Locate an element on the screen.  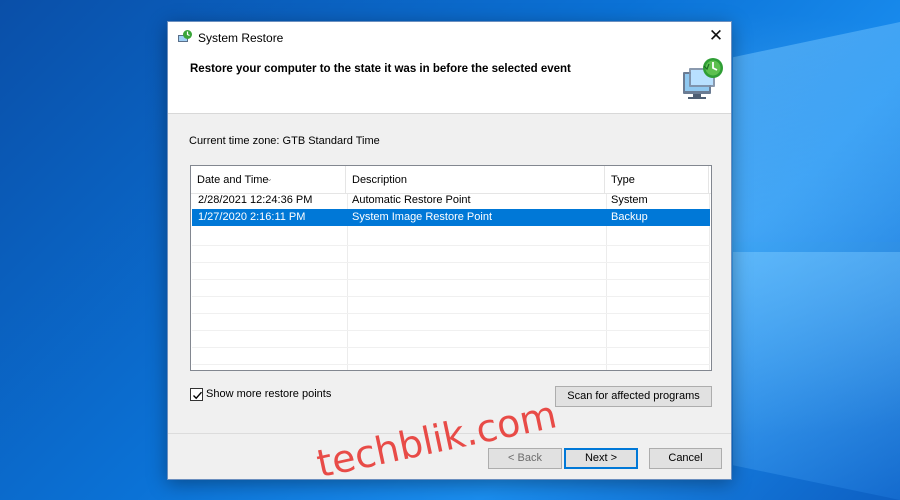
list-header: ⌄ Date and Time Description Type is located at coordinates (451, 180).